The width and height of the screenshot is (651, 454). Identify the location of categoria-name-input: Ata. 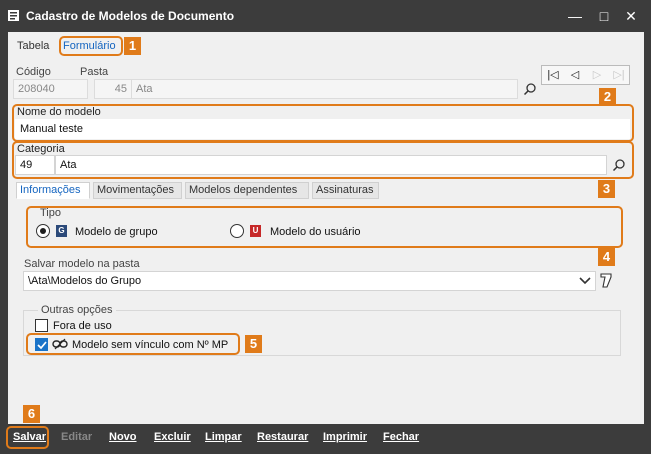
(331, 165).